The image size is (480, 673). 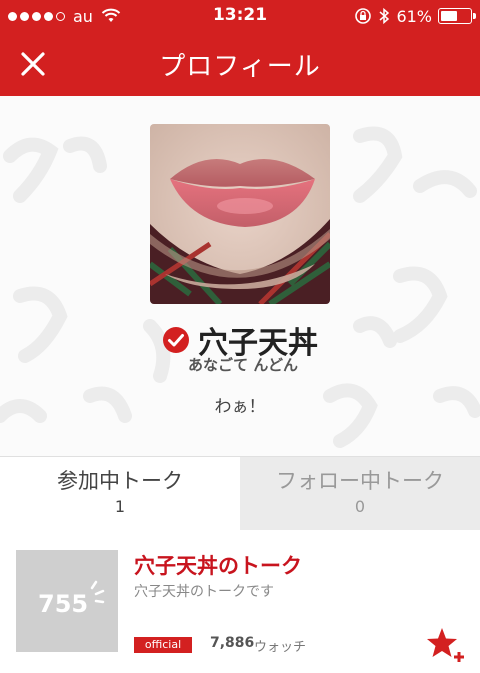 I want to click on watch-label: ウォッチ, so click(x=280, y=647).